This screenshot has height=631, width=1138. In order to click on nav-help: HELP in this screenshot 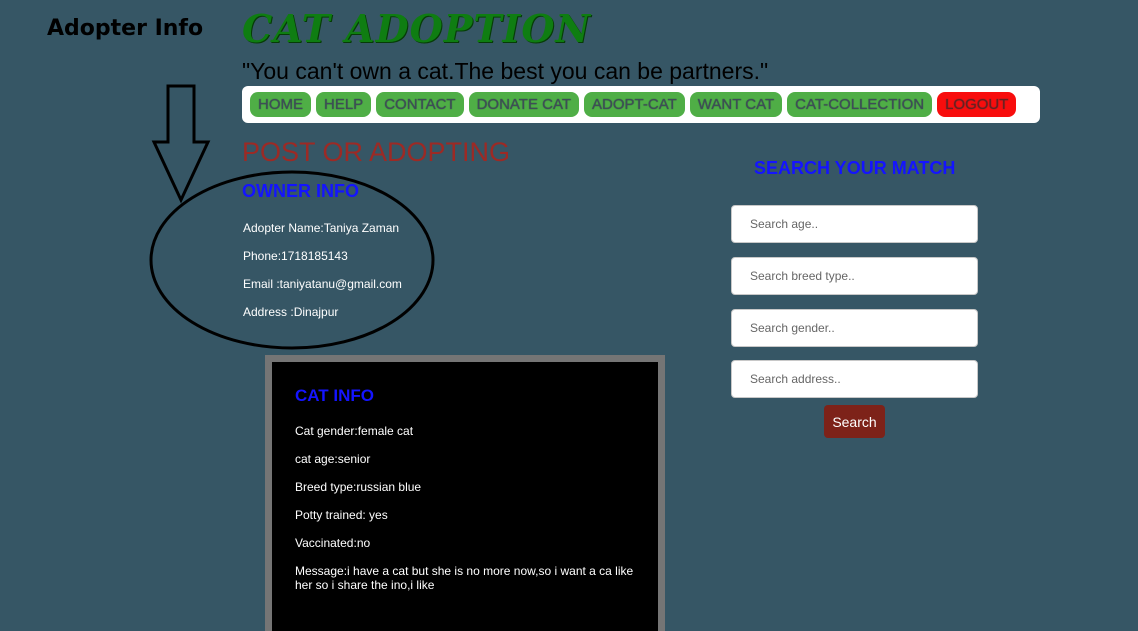, I will do `click(344, 104)`.